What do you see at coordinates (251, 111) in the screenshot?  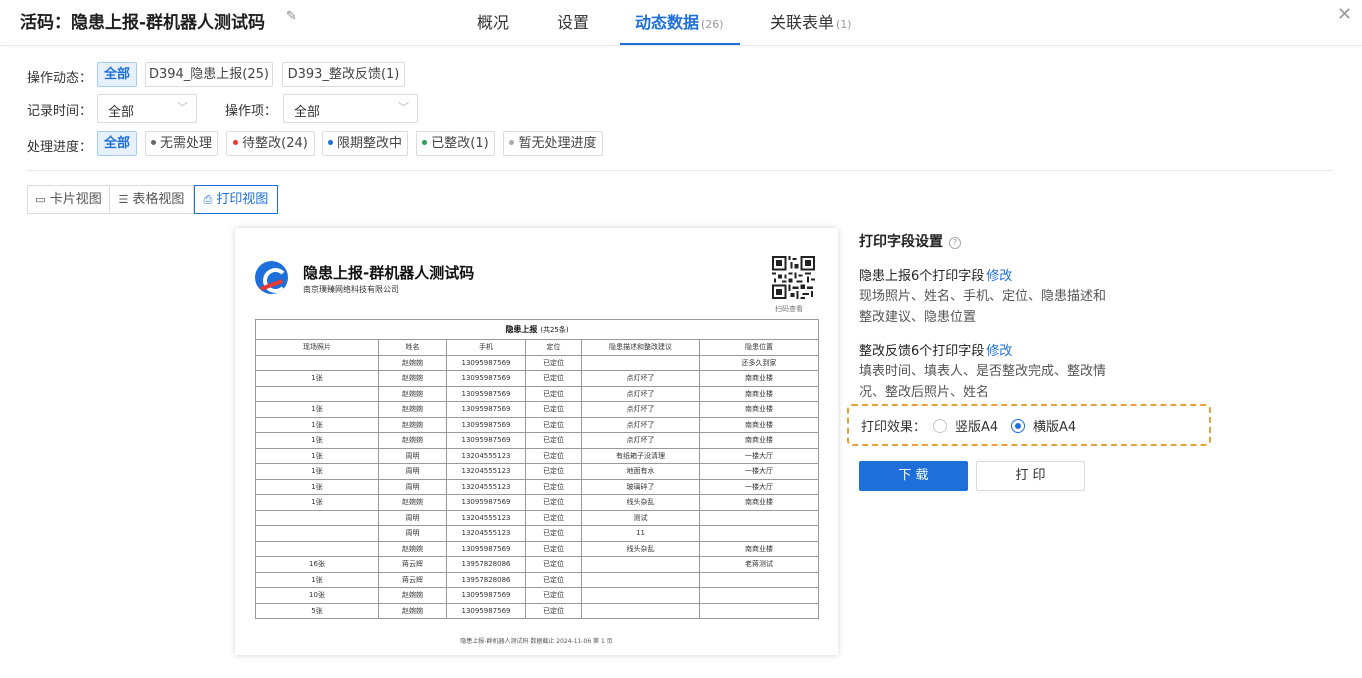 I see `filter-label: 操作项：` at bounding box center [251, 111].